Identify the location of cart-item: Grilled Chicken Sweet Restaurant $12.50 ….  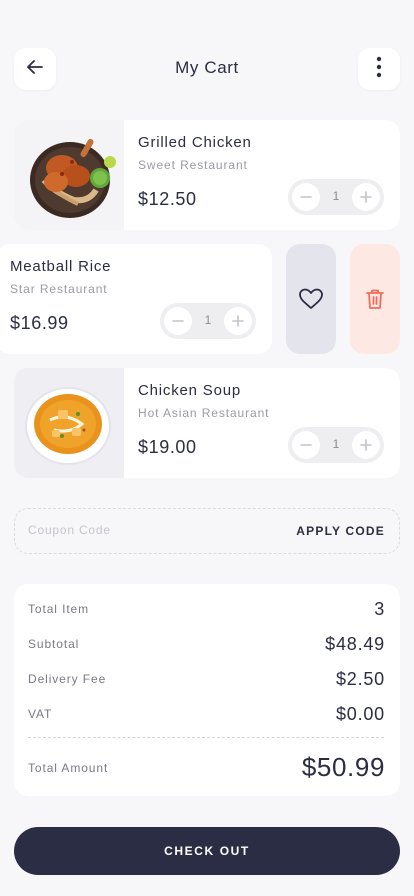
(207, 175).